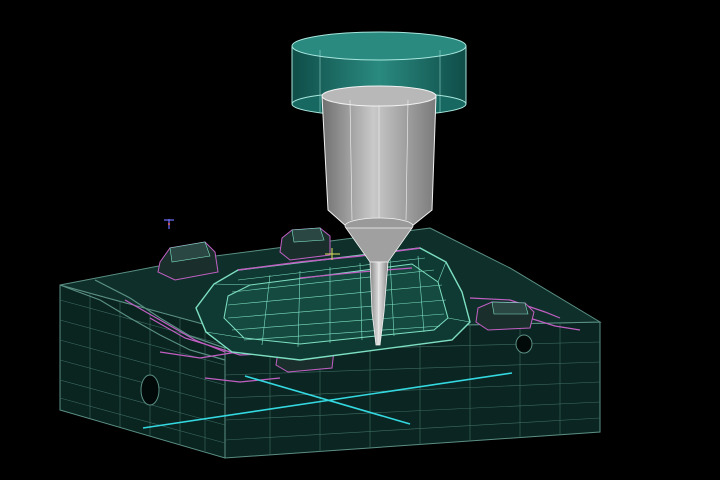  I want to click on tool-holder, so click(379, 160).